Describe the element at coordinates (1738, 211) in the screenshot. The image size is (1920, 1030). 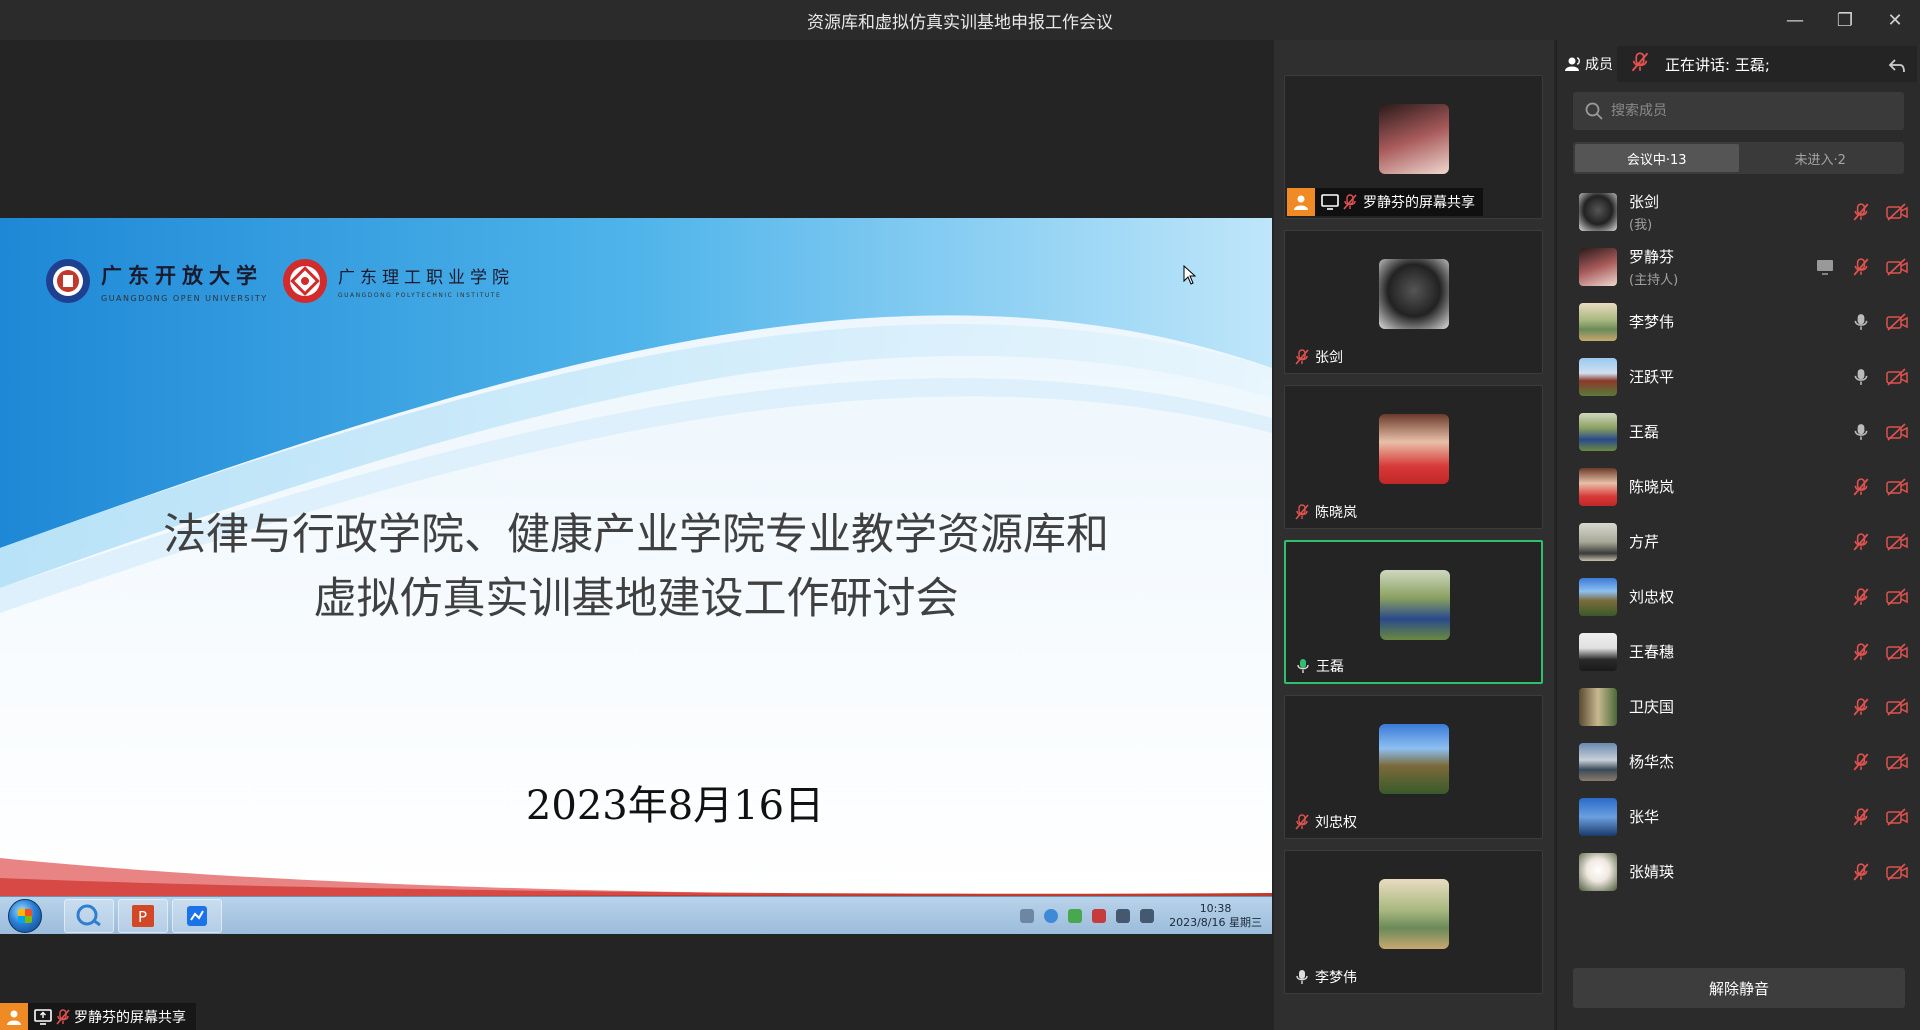
I see `member-row: 张剑 (我)` at that location.